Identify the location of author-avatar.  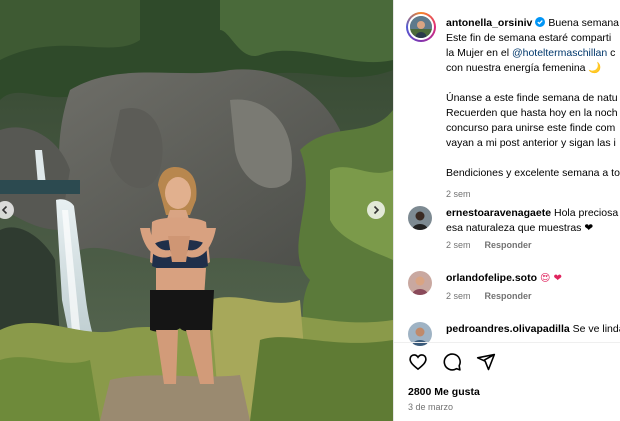
(421, 27).